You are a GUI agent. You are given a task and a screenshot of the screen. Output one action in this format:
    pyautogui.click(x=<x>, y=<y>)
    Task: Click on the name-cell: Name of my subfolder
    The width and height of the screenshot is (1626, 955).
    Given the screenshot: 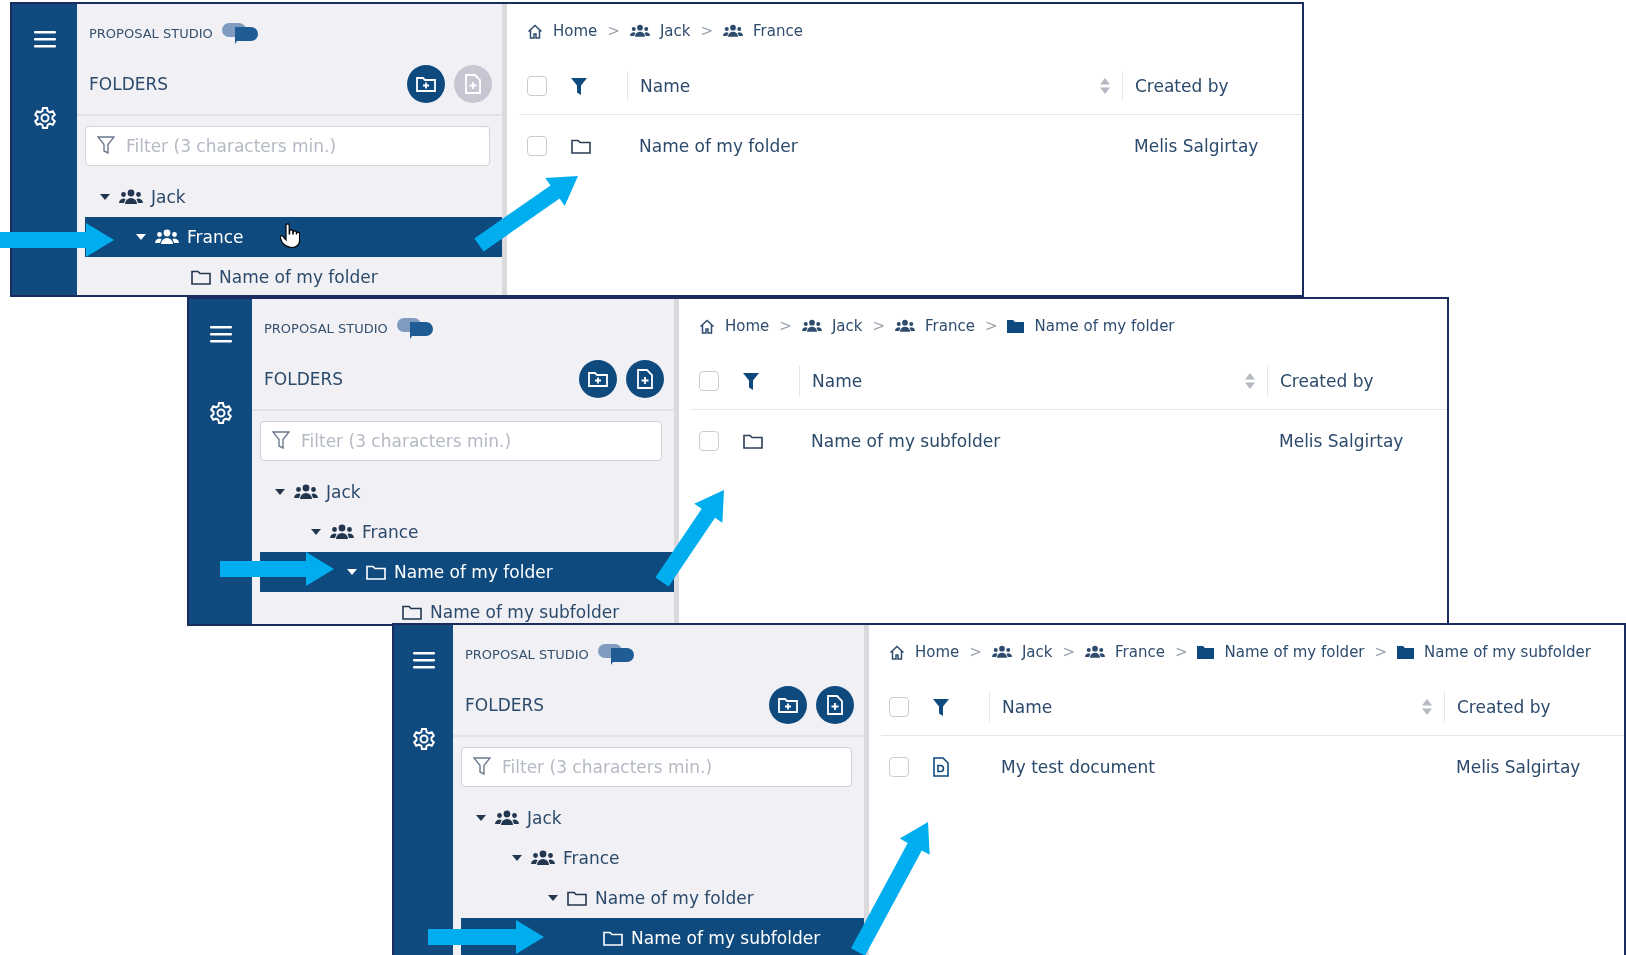 What is the action you would take?
    pyautogui.click(x=1033, y=441)
    